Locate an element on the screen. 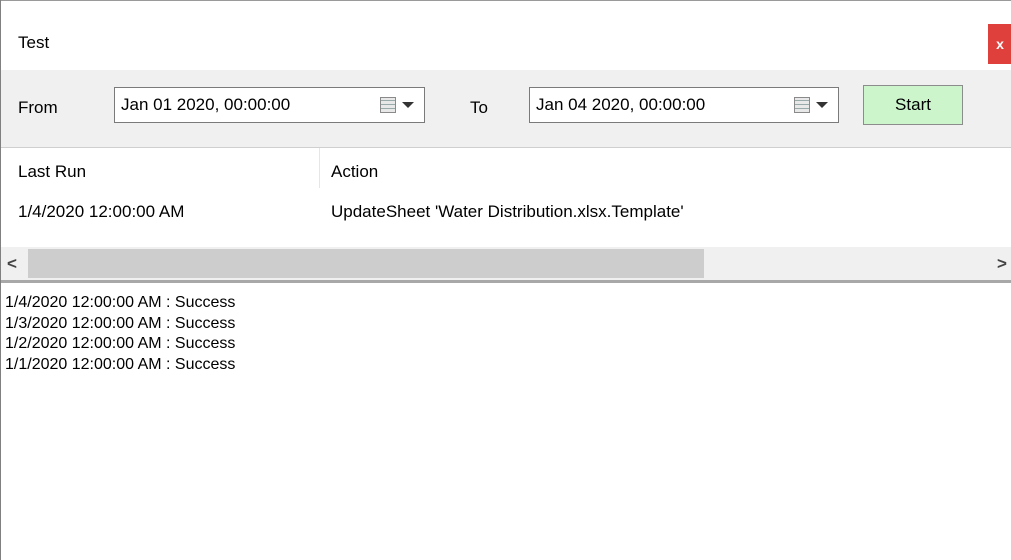  scroll-left-arrow: < is located at coordinates (12, 264).